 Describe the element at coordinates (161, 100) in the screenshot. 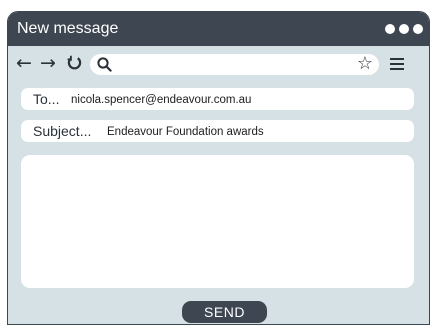

I see `to-value: nicola.spencer@endeavour.com.au` at that location.